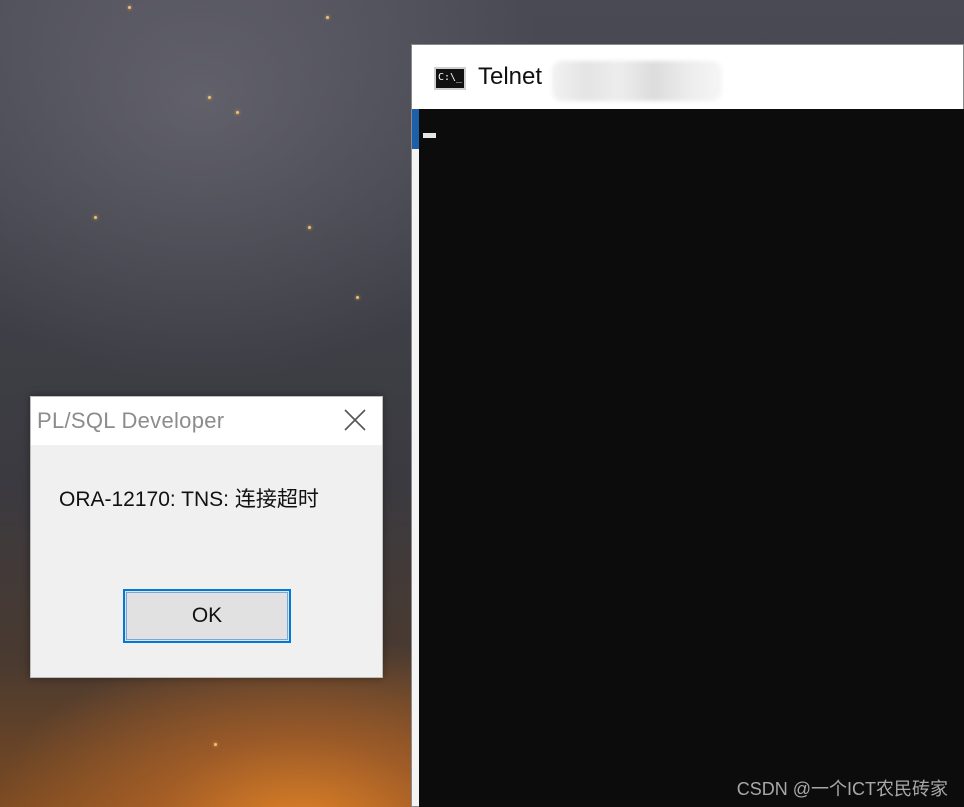 The height and width of the screenshot is (807, 964). Describe the element at coordinates (637, 81) in the screenshot. I see `redacted-hostname` at that location.